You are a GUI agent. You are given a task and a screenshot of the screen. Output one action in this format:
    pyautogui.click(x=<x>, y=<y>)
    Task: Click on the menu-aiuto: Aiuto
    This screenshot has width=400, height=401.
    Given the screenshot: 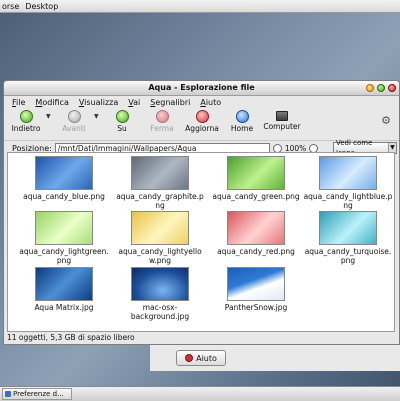 What is the action you would take?
    pyautogui.click(x=210, y=102)
    